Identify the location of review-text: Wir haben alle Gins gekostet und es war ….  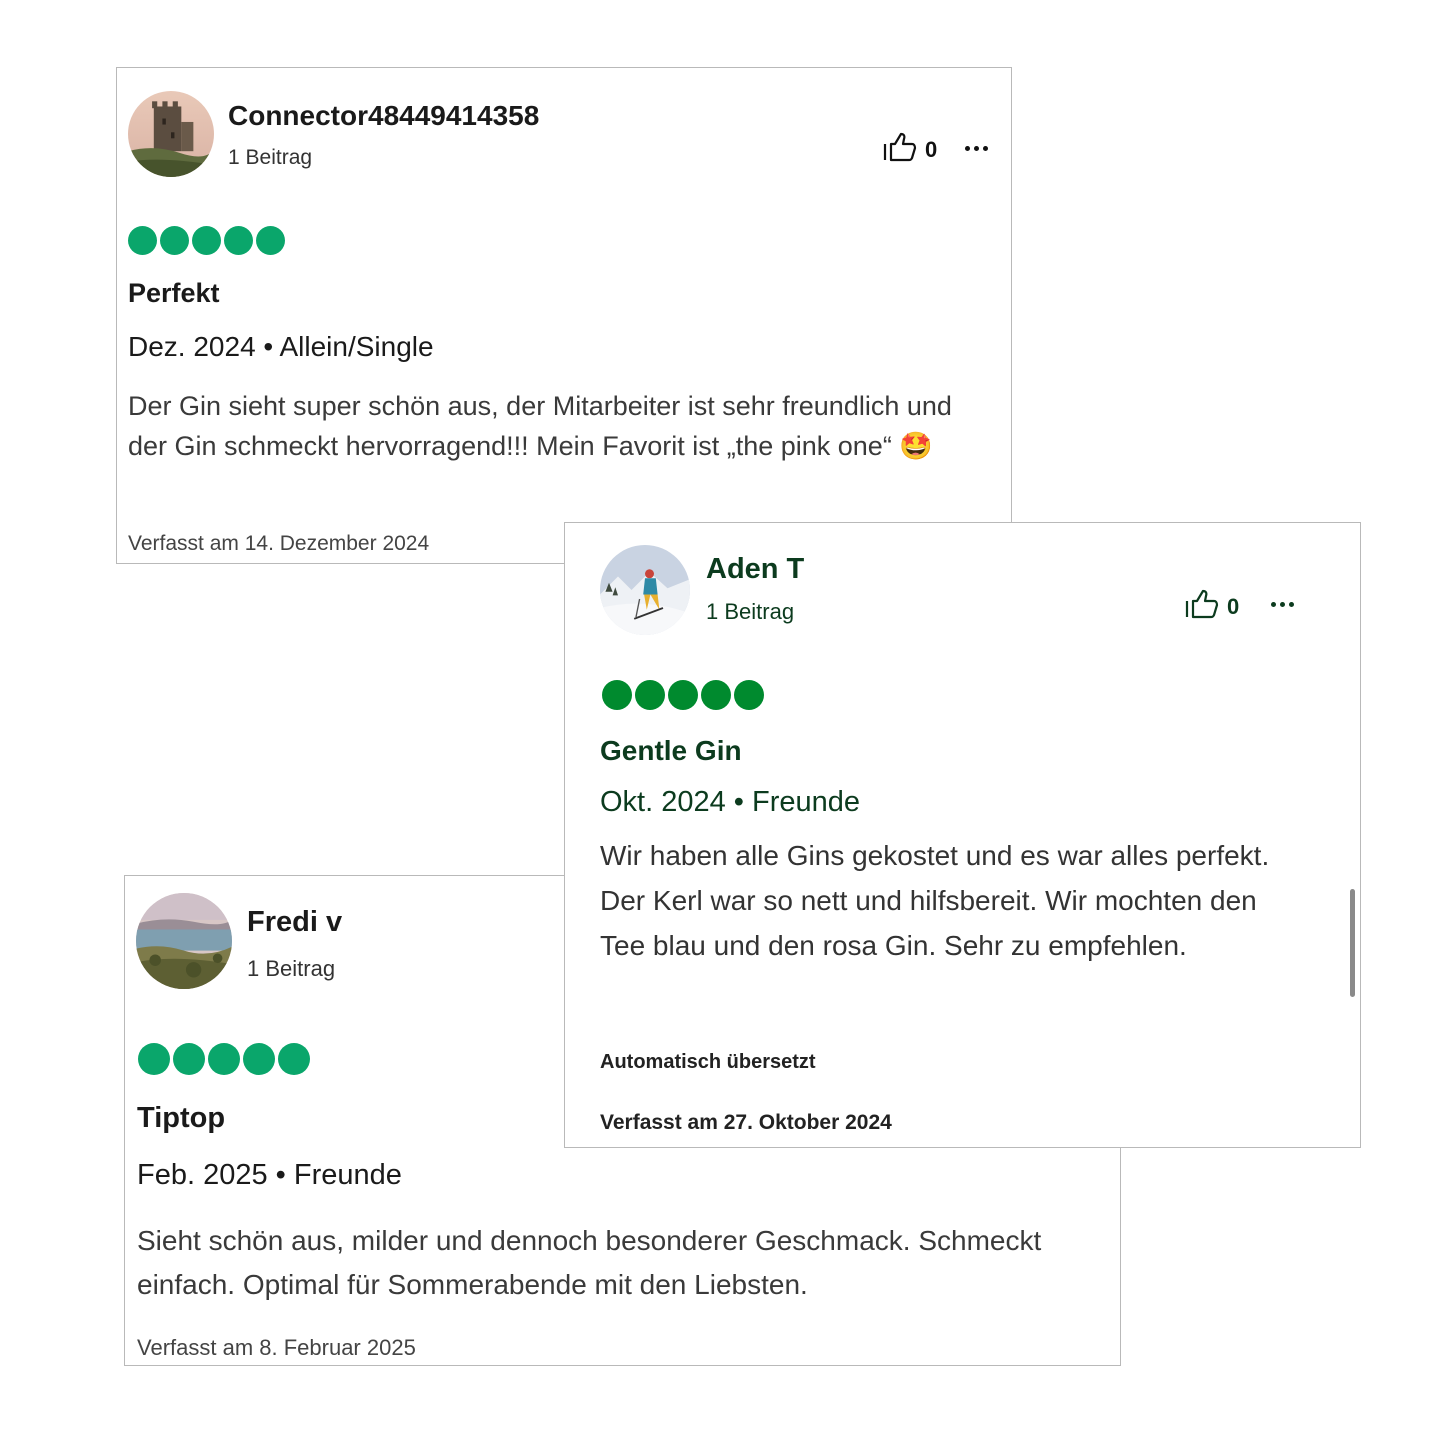
(935, 900).